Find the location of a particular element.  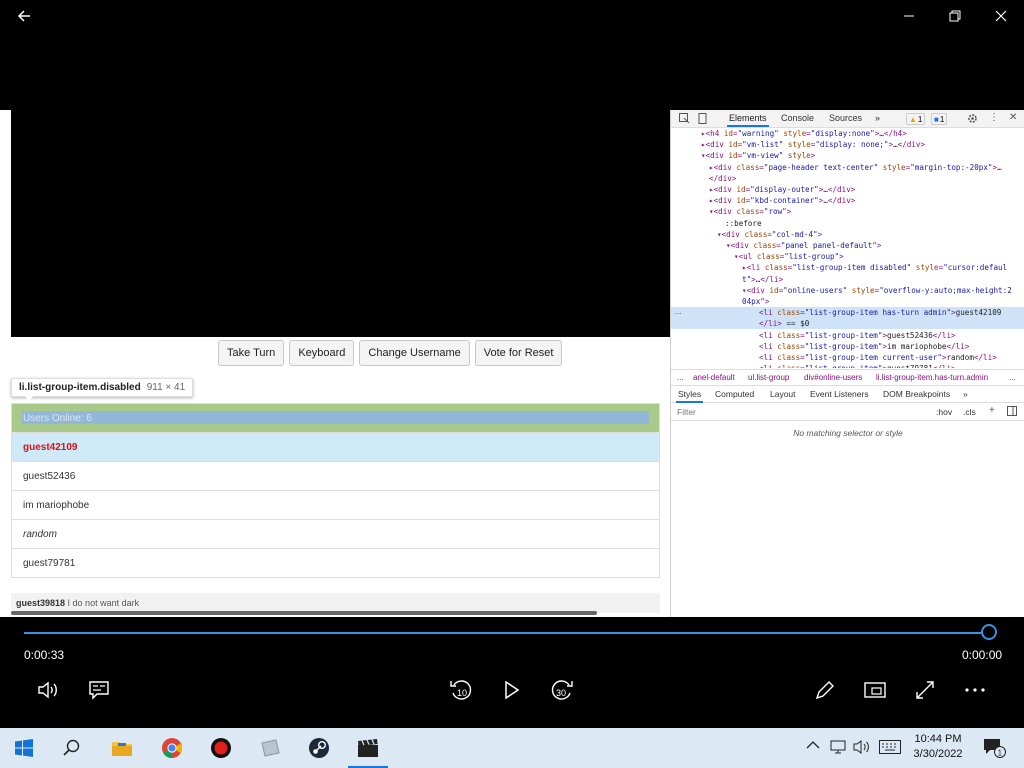

change-username-button: Change Username is located at coordinates (414, 353).